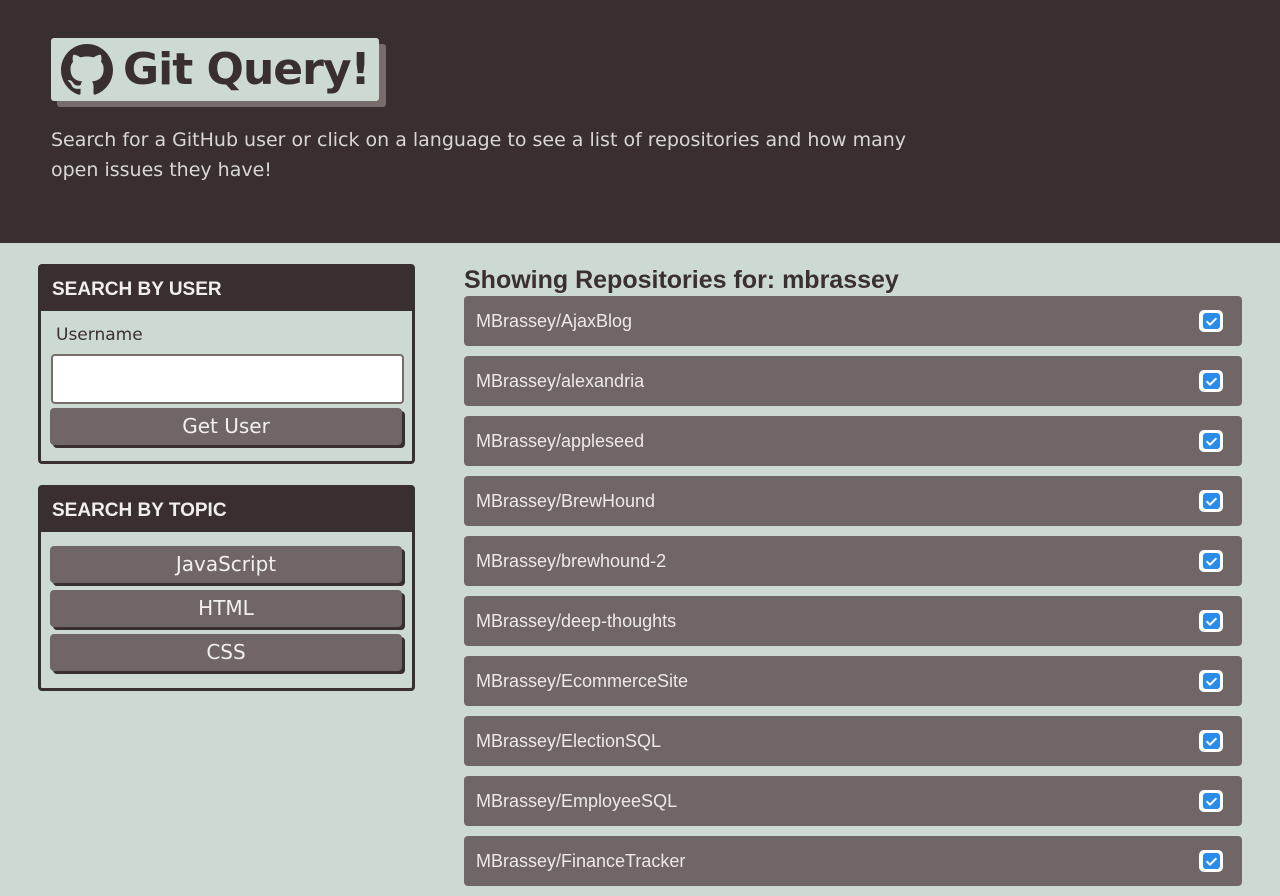  What do you see at coordinates (853, 321) in the screenshot?
I see `repo-item: MBrassey/AjaxBlog` at bounding box center [853, 321].